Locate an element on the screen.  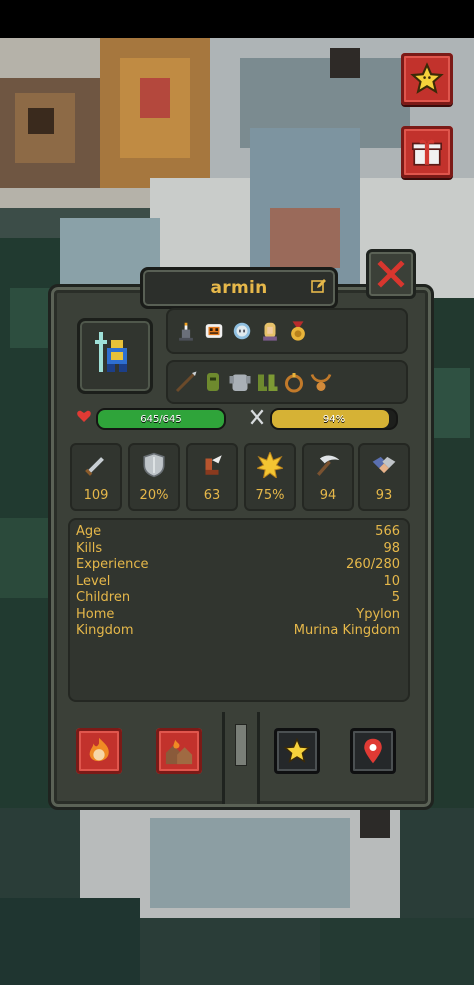
unit-name: armin is located at coordinates (239, 288).